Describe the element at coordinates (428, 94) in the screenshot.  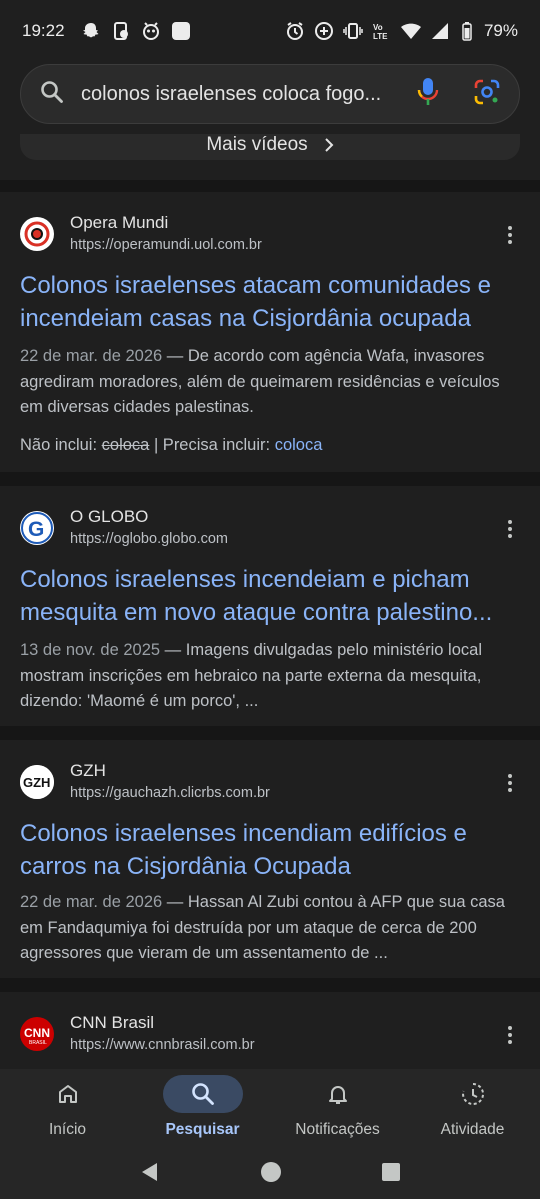
I see `mic-icon` at that location.